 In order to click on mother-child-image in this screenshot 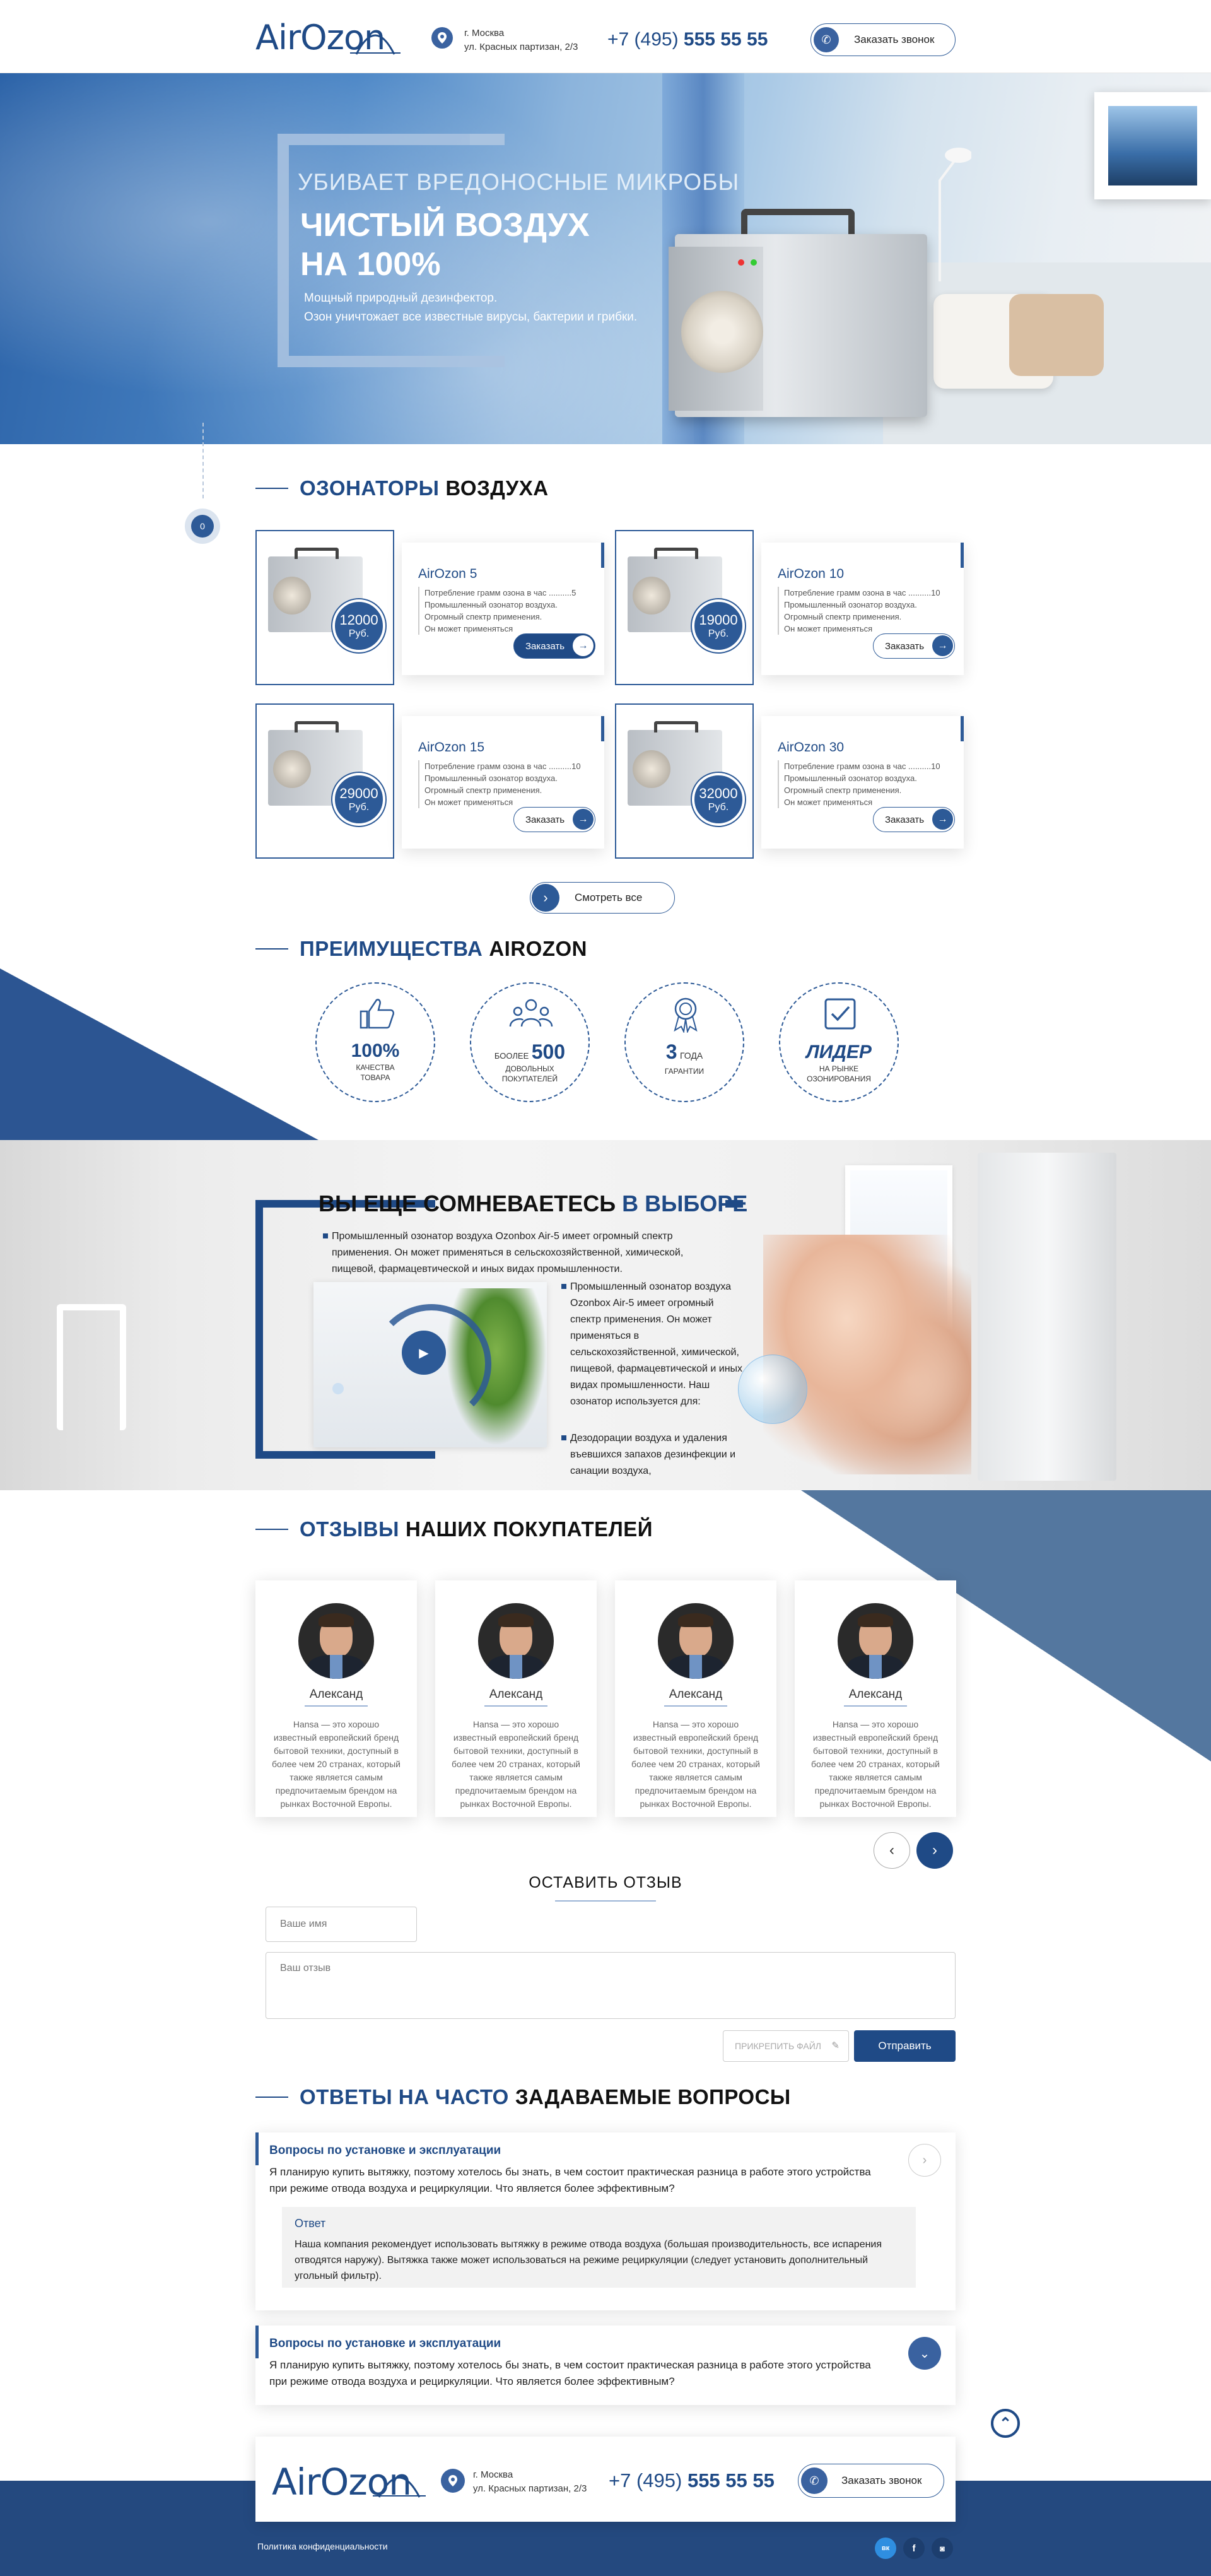, I will do `click(867, 1355)`.